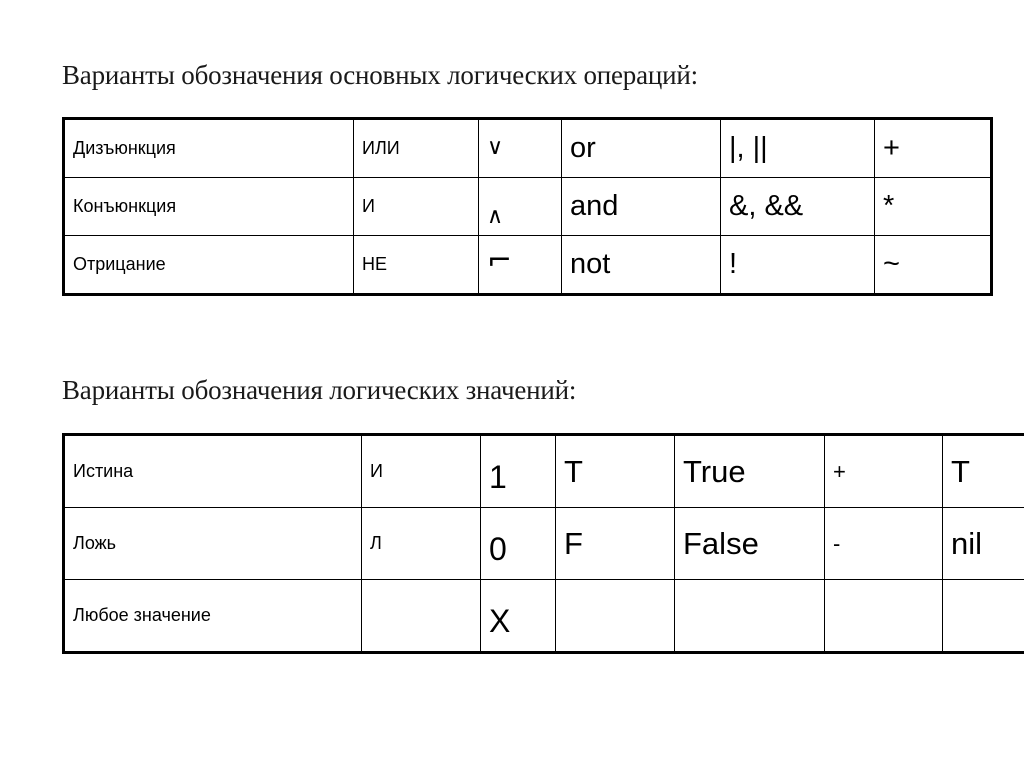  Describe the element at coordinates (208, 148) in the screenshot. I see `operation-name-cell: Дизъюнкция` at that location.